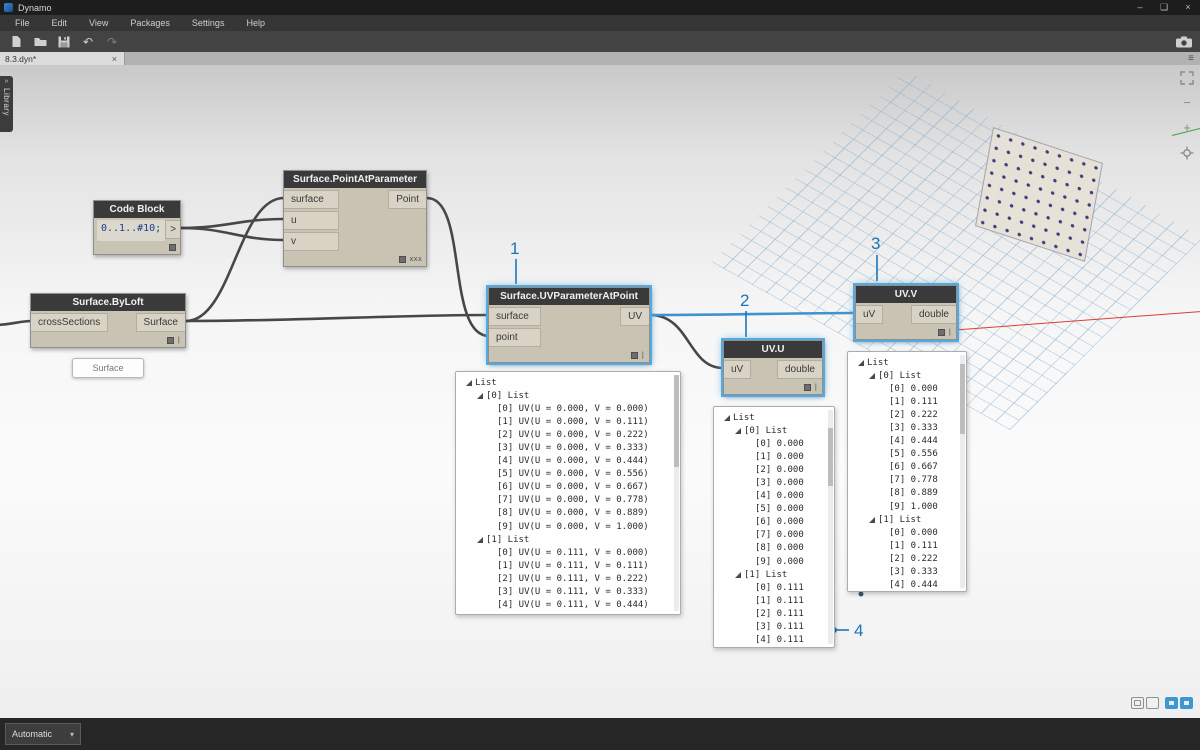 This screenshot has width=1200, height=750. I want to click on node-surface-byloft: Surface.ByLoft crossSections Surface |, so click(108, 320).